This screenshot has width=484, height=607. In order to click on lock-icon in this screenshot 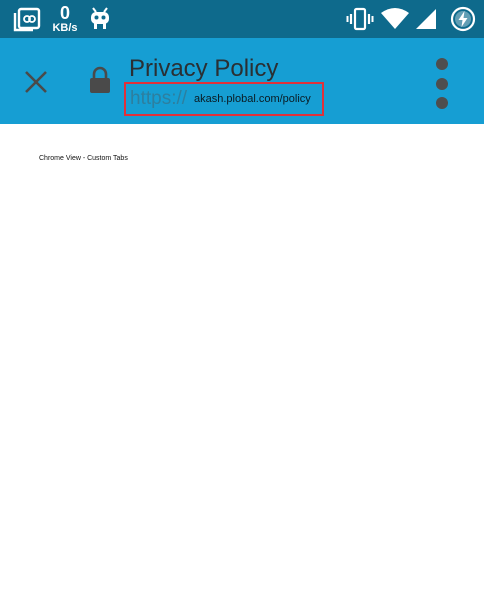, I will do `click(100, 79)`.